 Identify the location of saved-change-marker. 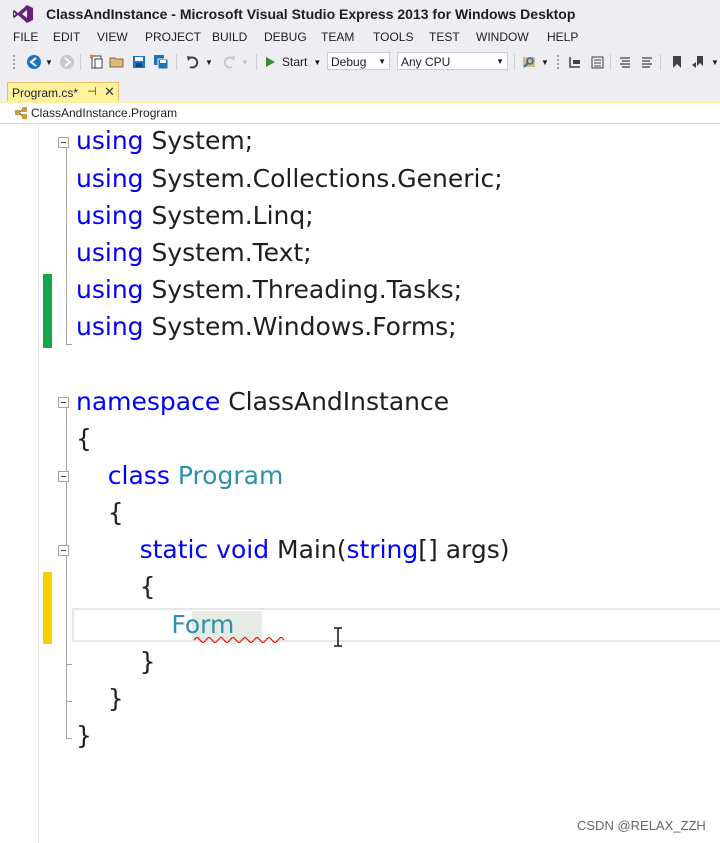
(47, 311).